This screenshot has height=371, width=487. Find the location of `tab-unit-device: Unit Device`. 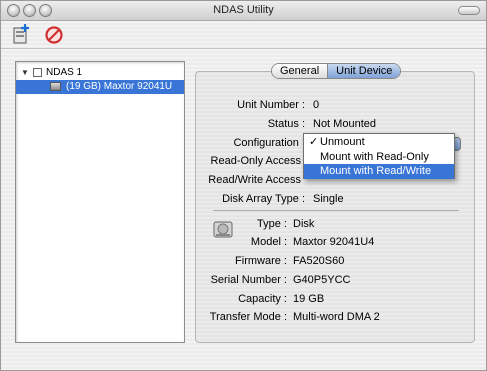

tab-unit-device: Unit Device is located at coordinates (364, 71).